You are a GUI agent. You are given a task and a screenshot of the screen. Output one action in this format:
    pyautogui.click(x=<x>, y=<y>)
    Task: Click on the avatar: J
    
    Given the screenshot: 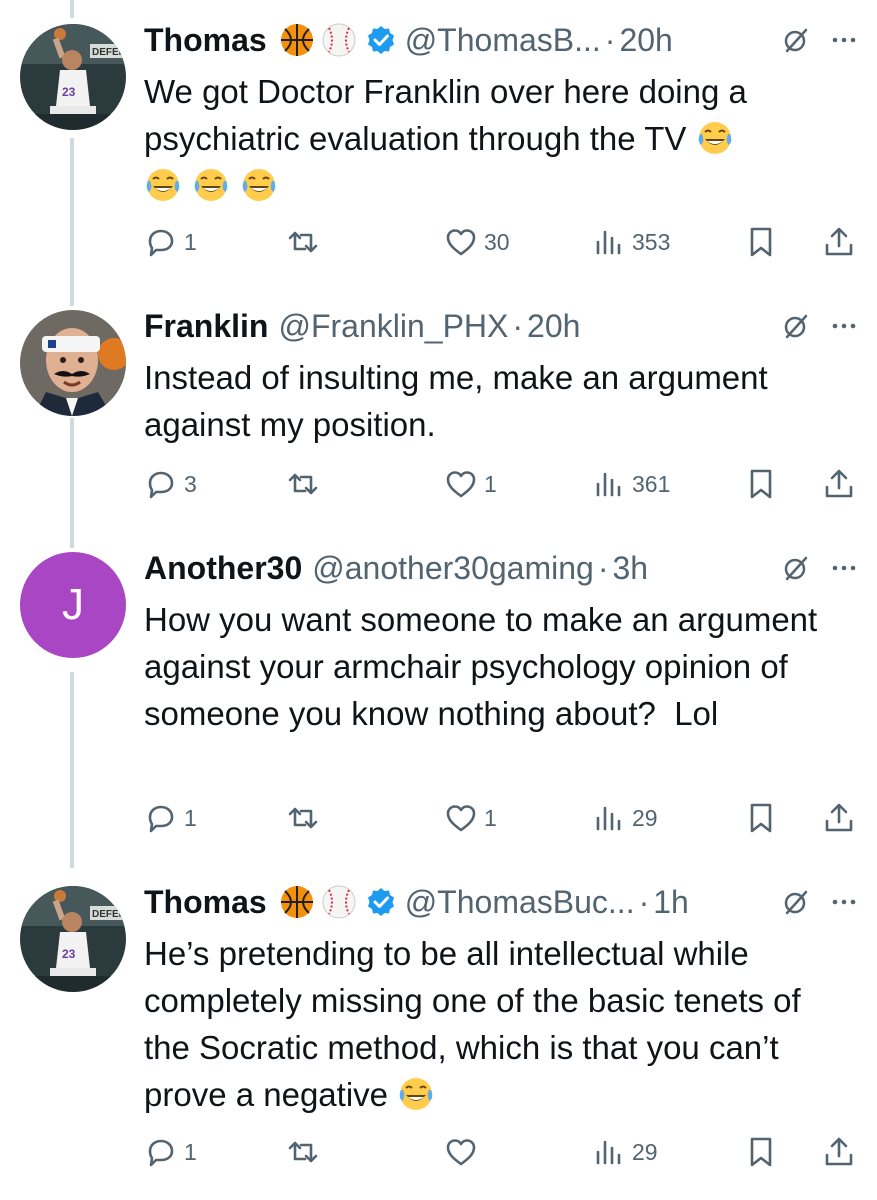 What is the action you would take?
    pyautogui.click(x=73, y=605)
    